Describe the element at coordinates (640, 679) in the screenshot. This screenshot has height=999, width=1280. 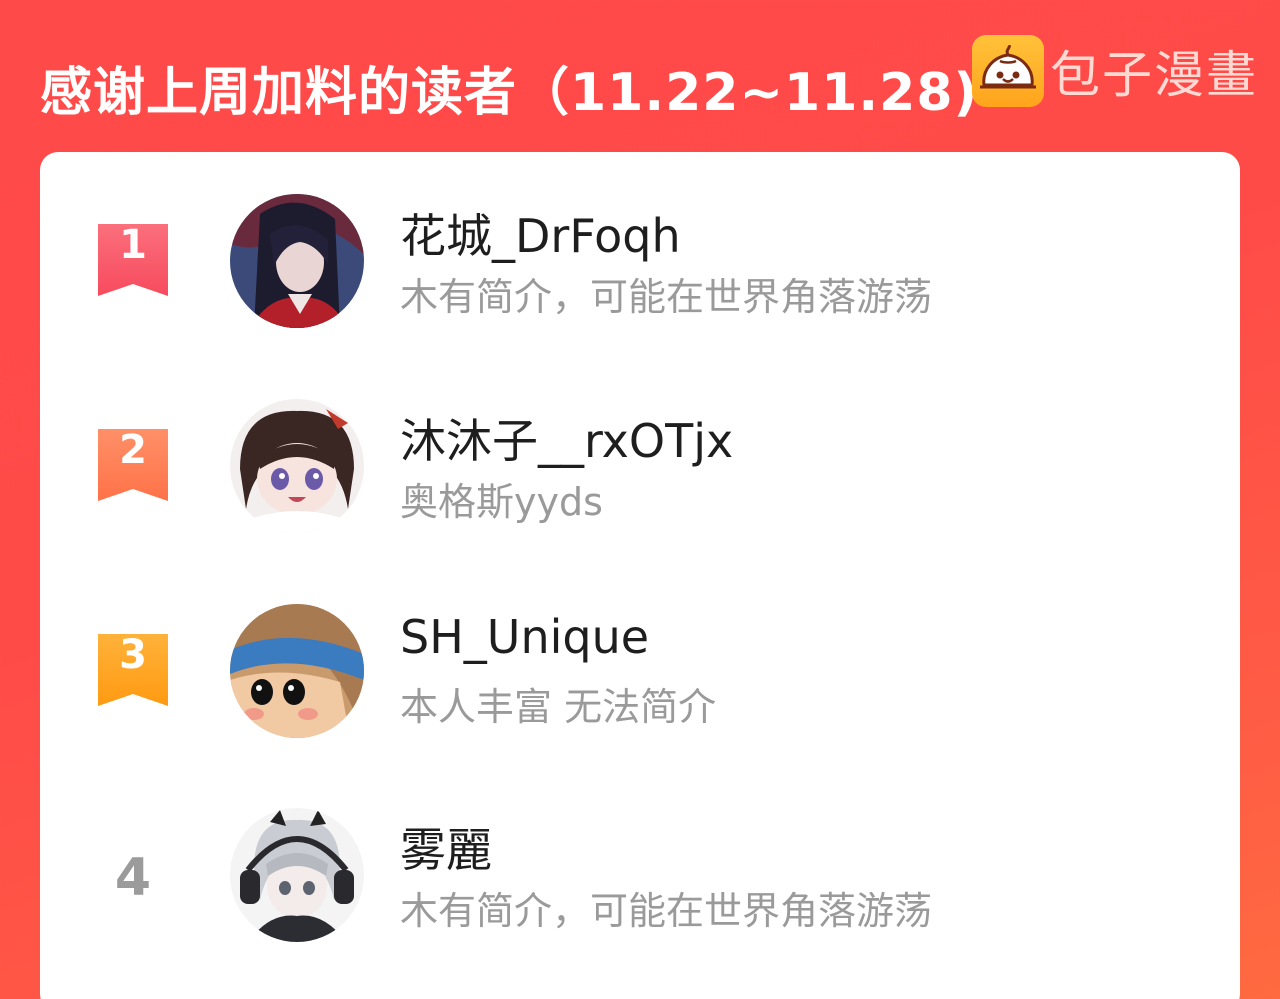
I see `list-item: 3 SH_Unique 本人丰富 无法简介` at that location.